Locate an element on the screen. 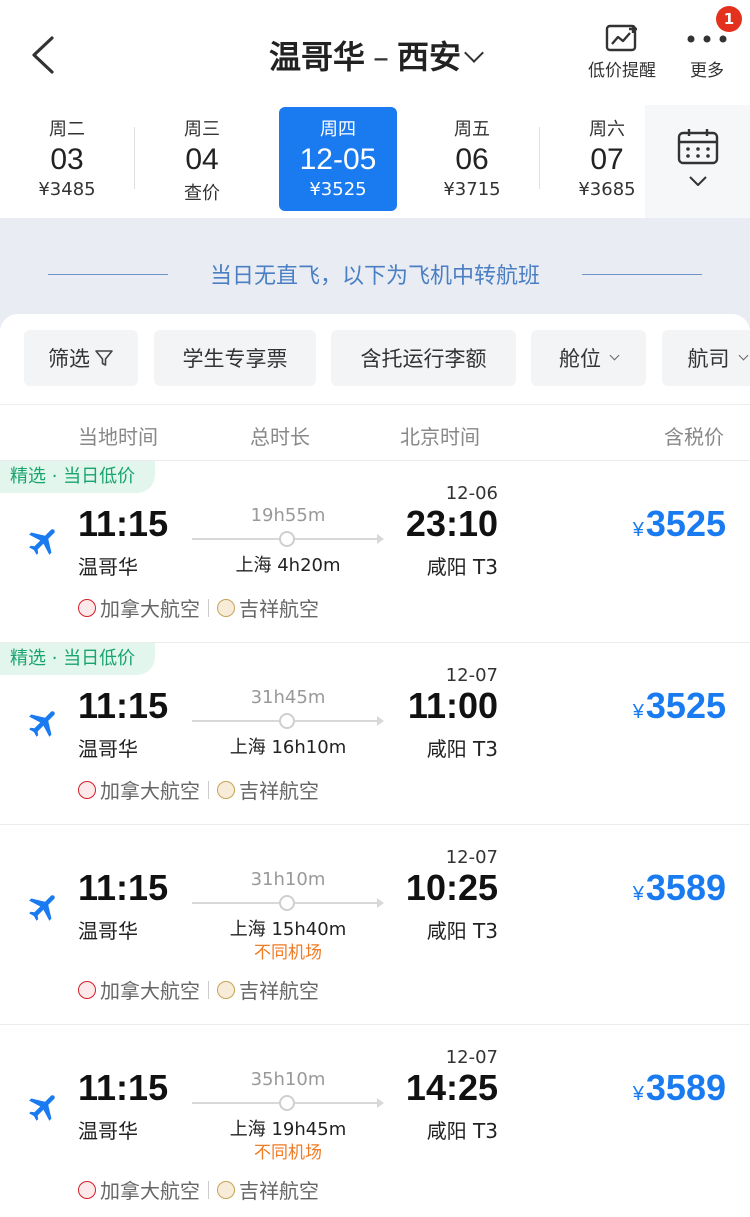  flight-price: ¥3589 is located at coordinates (679, 888).